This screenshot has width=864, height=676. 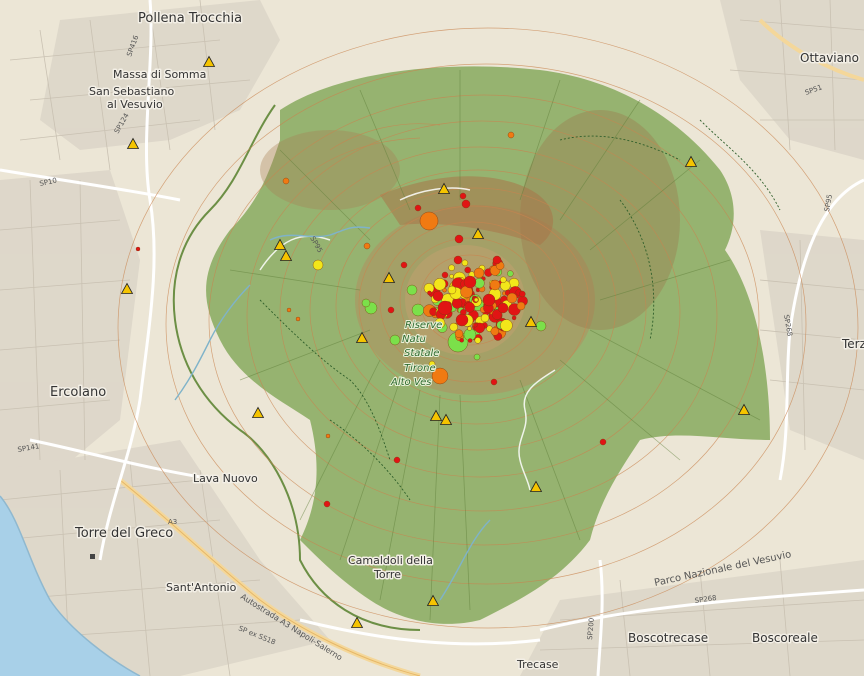 I want to click on town-label-massa-di-somma: Massa di Somma, so click(x=159, y=74).